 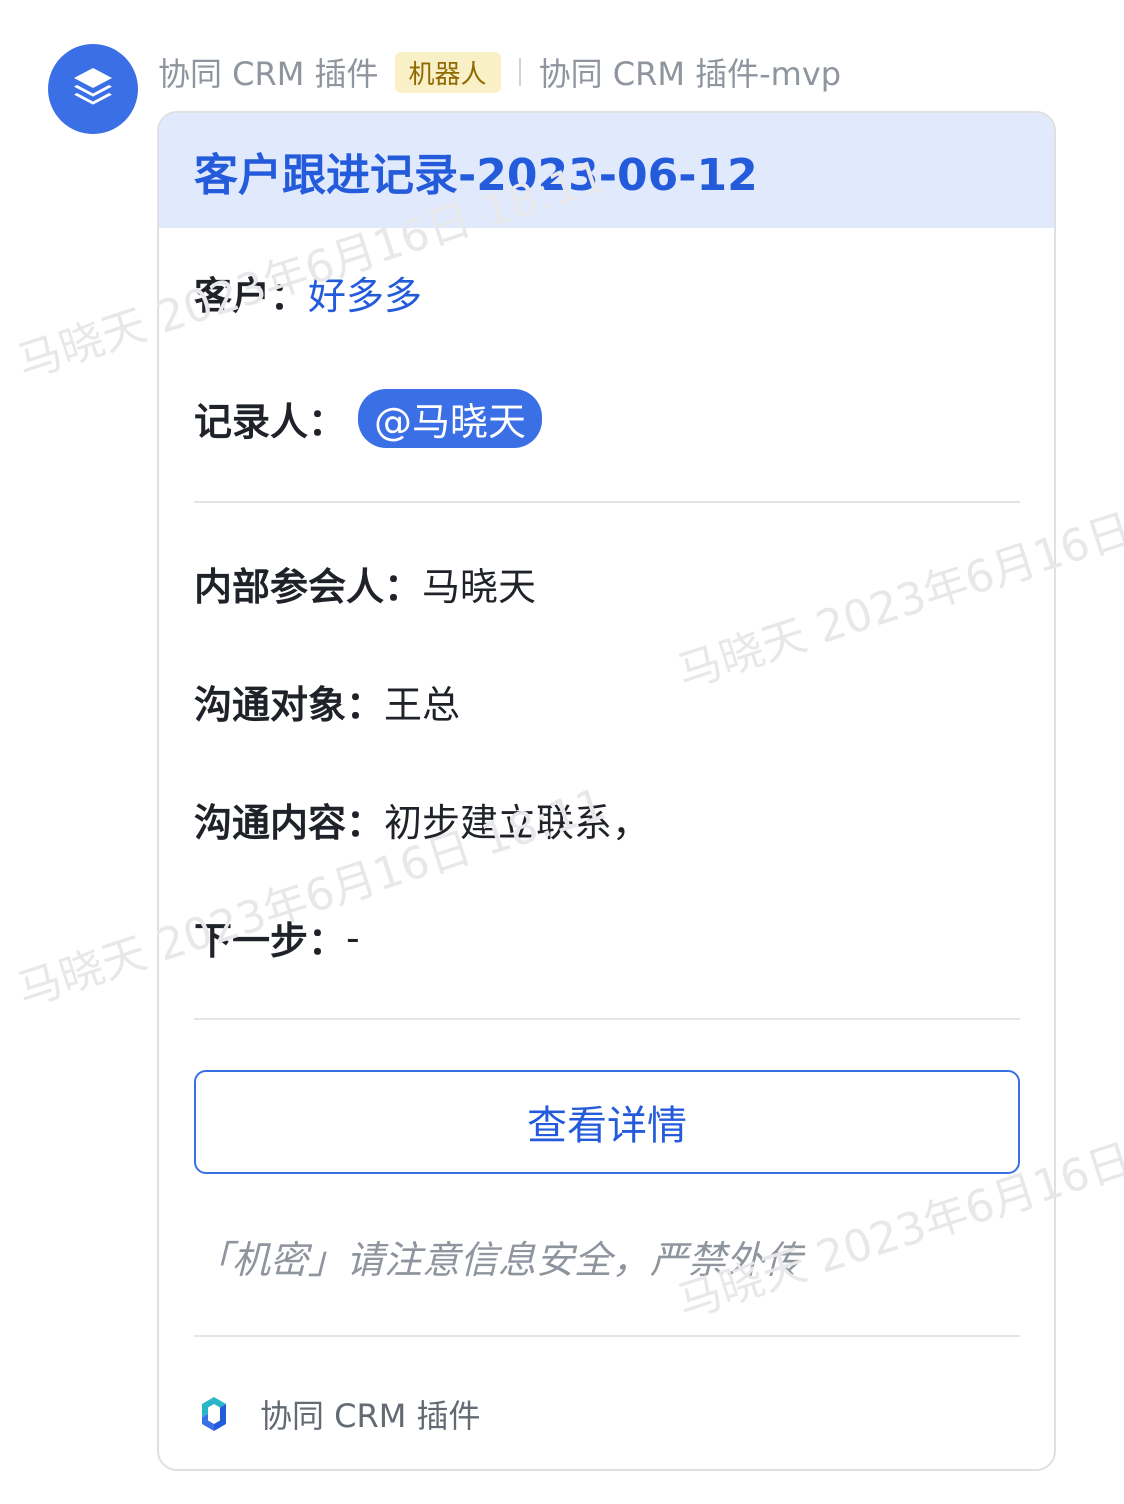 I want to click on crm-logo-icon, so click(x=214, y=1414).